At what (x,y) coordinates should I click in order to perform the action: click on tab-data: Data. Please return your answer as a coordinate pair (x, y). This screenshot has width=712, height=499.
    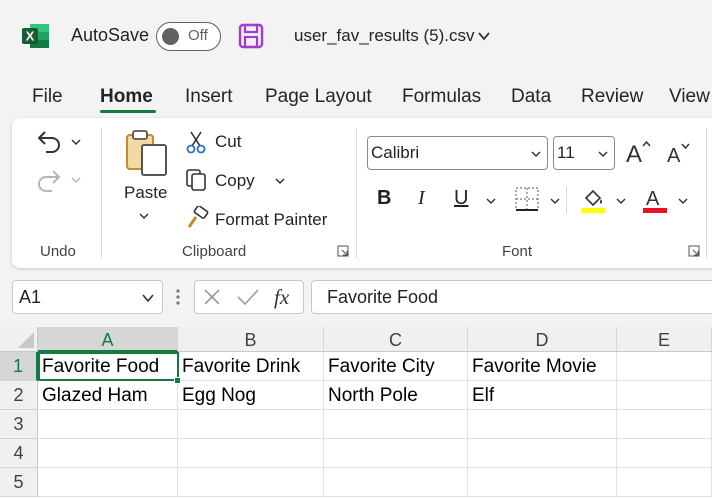
    Looking at the image, I should click on (531, 97).